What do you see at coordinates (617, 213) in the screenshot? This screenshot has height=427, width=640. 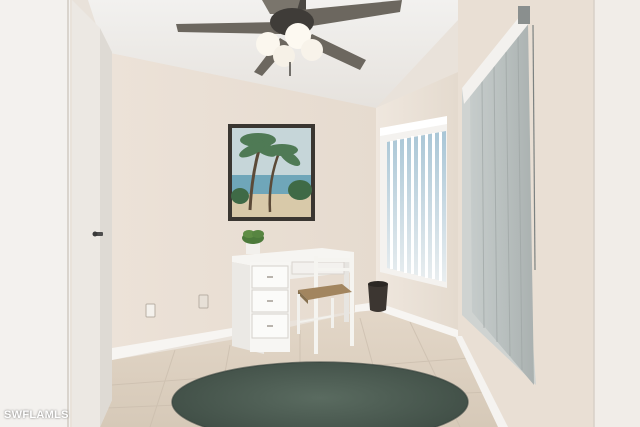 I see `wall-pillar` at bounding box center [617, 213].